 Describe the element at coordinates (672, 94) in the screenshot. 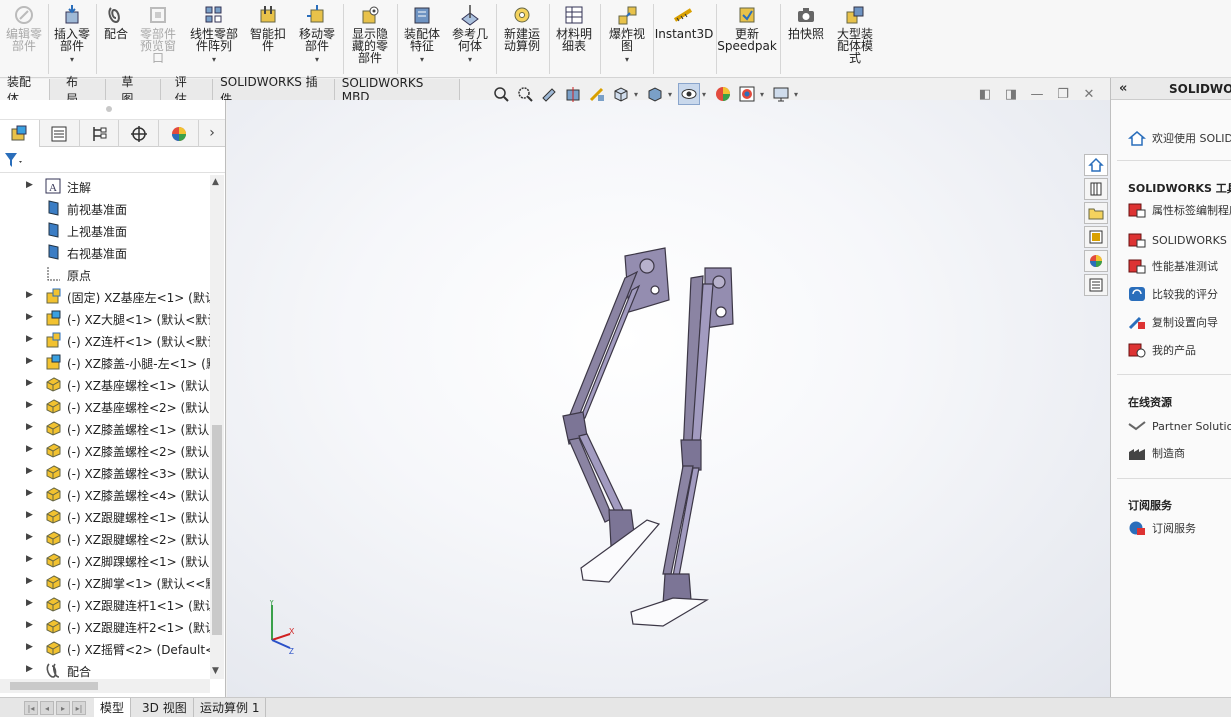

I see `display-style-dropdown-icon: ▾` at that location.